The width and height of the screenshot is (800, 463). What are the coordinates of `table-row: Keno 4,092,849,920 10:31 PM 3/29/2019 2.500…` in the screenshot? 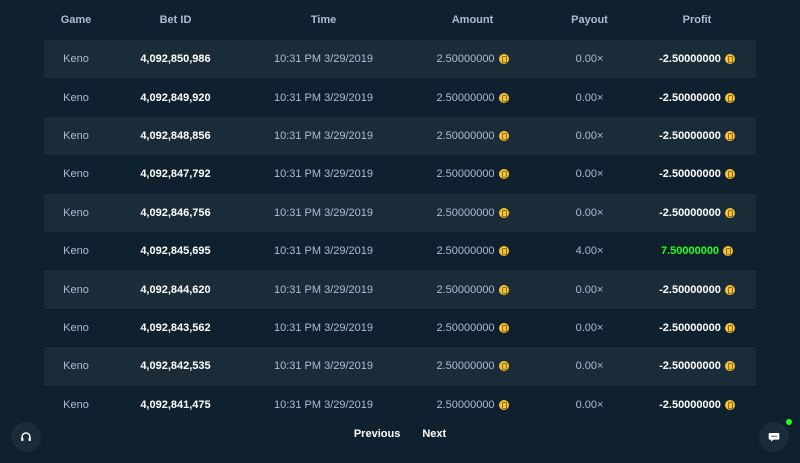 It's located at (400, 97).